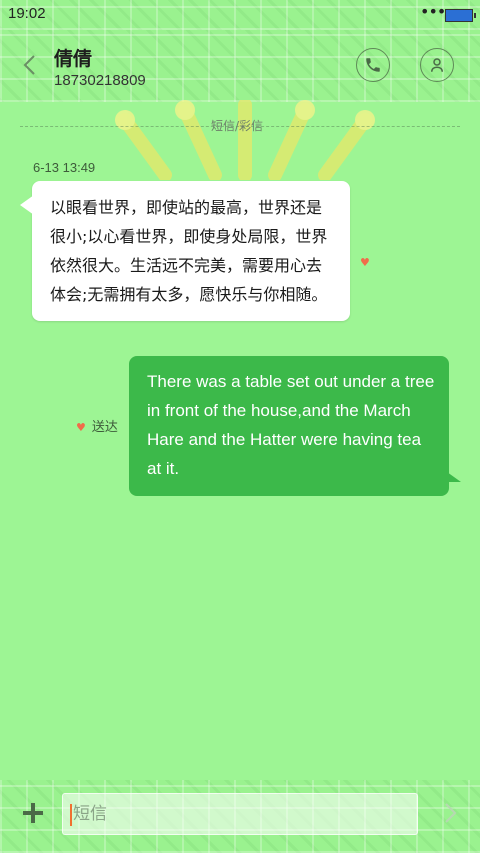  Describe the element at coordinates (27, 13) in the screenshot. I see `status-time: 19:02` at that location.